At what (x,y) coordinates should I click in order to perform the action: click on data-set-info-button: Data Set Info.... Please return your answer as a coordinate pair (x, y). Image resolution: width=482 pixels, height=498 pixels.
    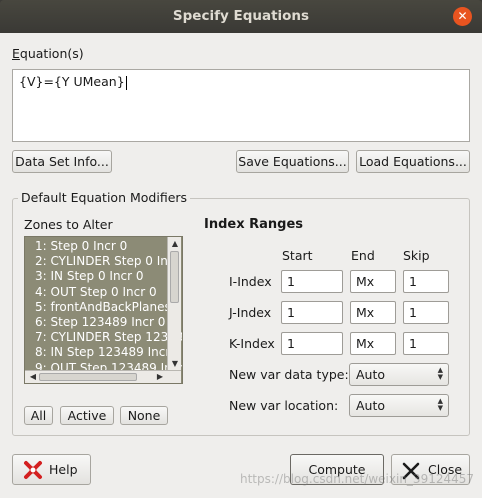
    Looking at the image, I should click on (62, 161).